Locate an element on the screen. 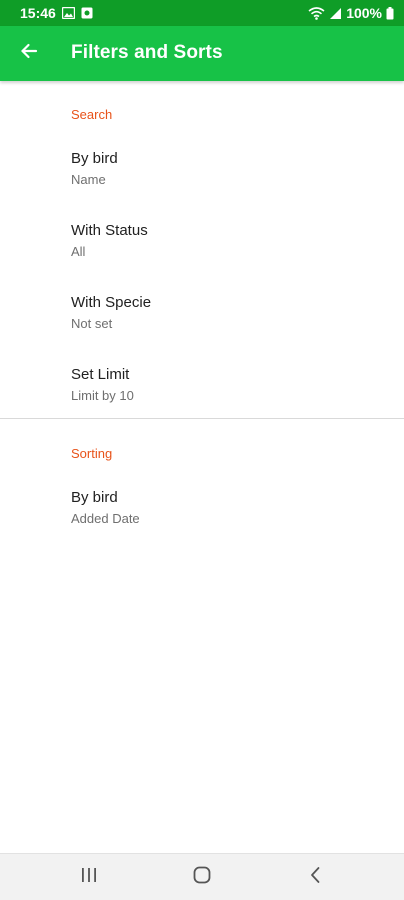 Image resolution: width=404 pixels, height=900 pixels. app-bar: Filters and Sorts is located at coordinates (202, 53).